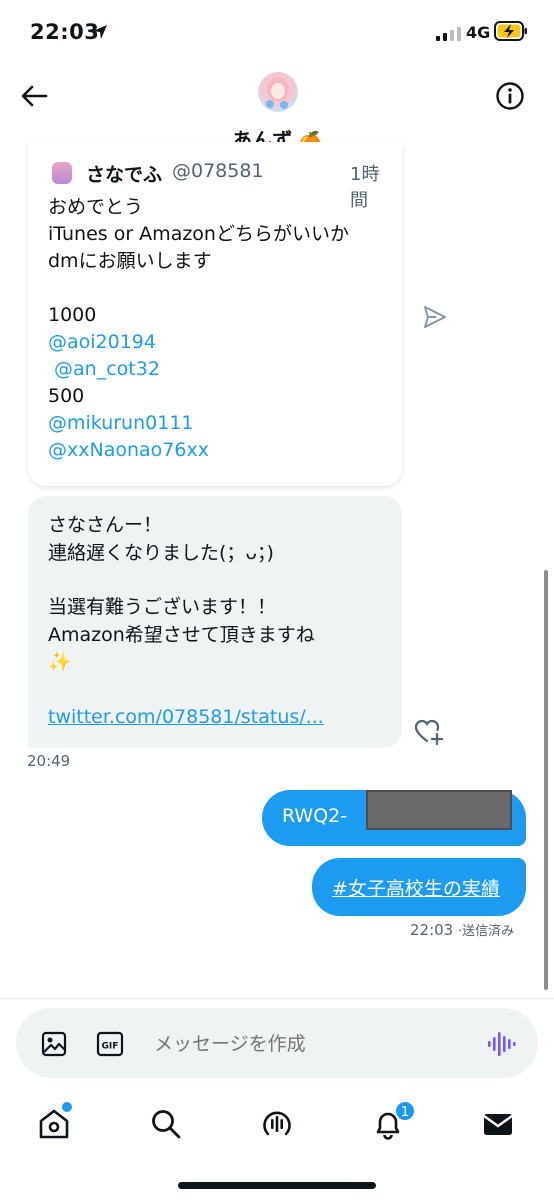  I want to click on status-time: 22:03, so click(65, 32).